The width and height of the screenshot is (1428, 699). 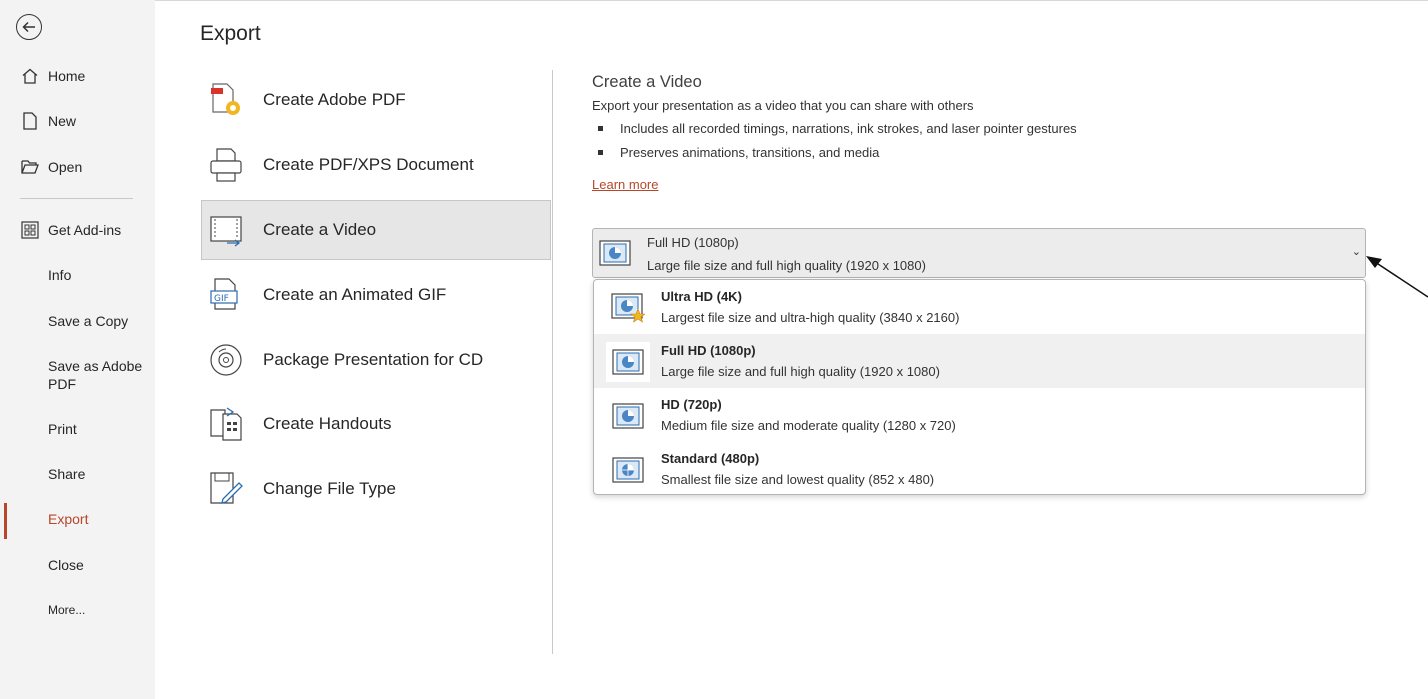 I want to click on detail-title: Create a Video, so click(x=647, y=82).